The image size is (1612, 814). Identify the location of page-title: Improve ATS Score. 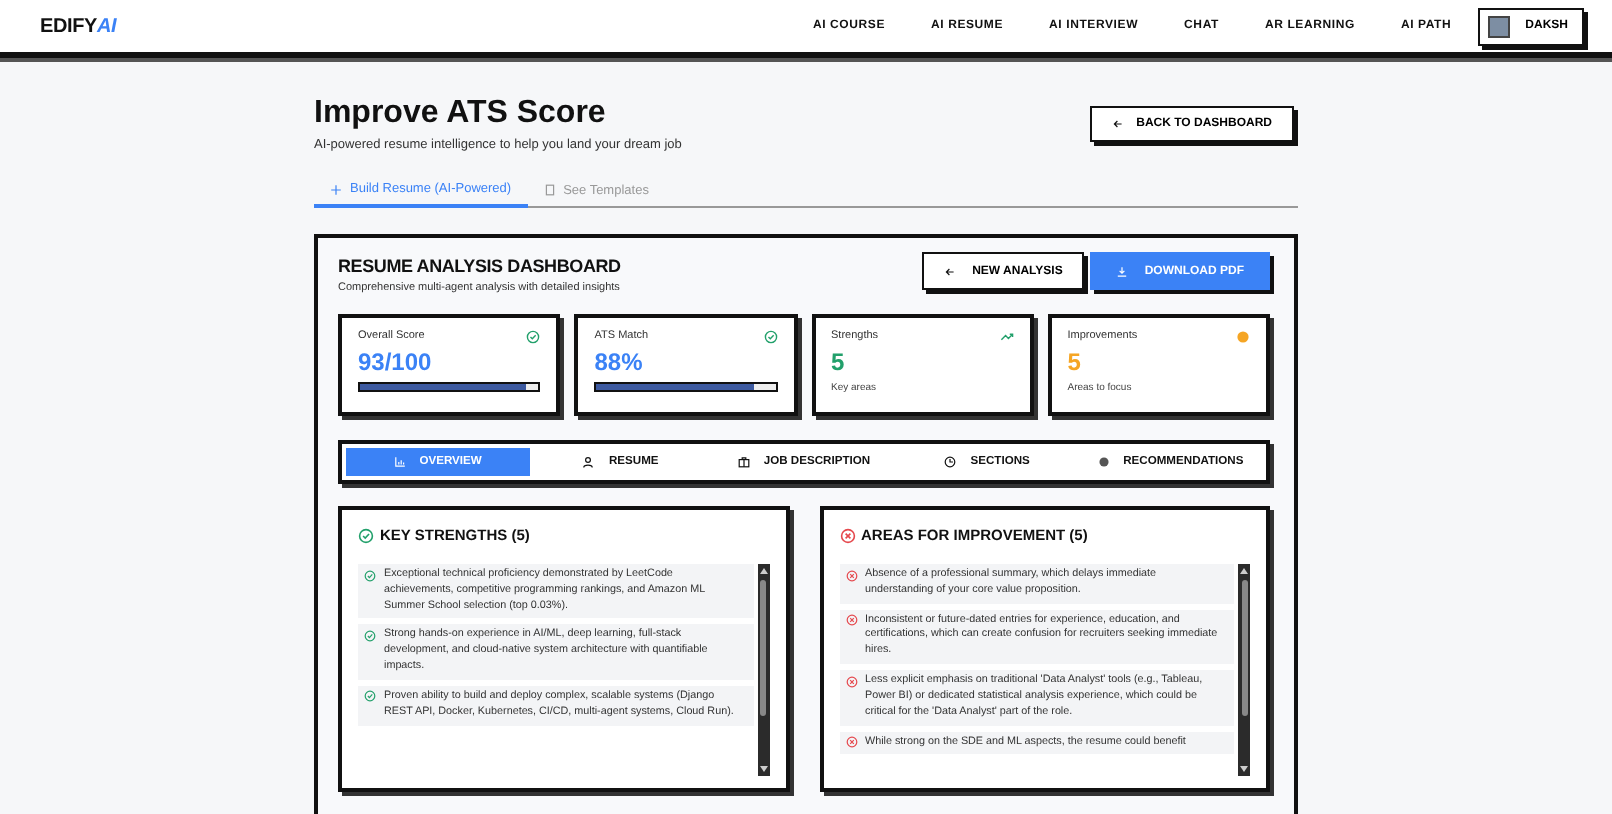
(461, 114).